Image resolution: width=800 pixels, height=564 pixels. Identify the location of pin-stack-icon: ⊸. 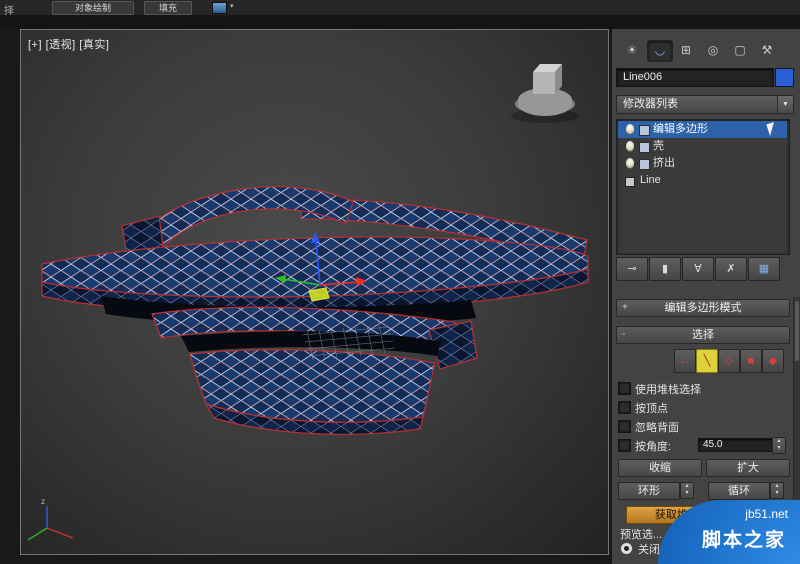
(632, 269).